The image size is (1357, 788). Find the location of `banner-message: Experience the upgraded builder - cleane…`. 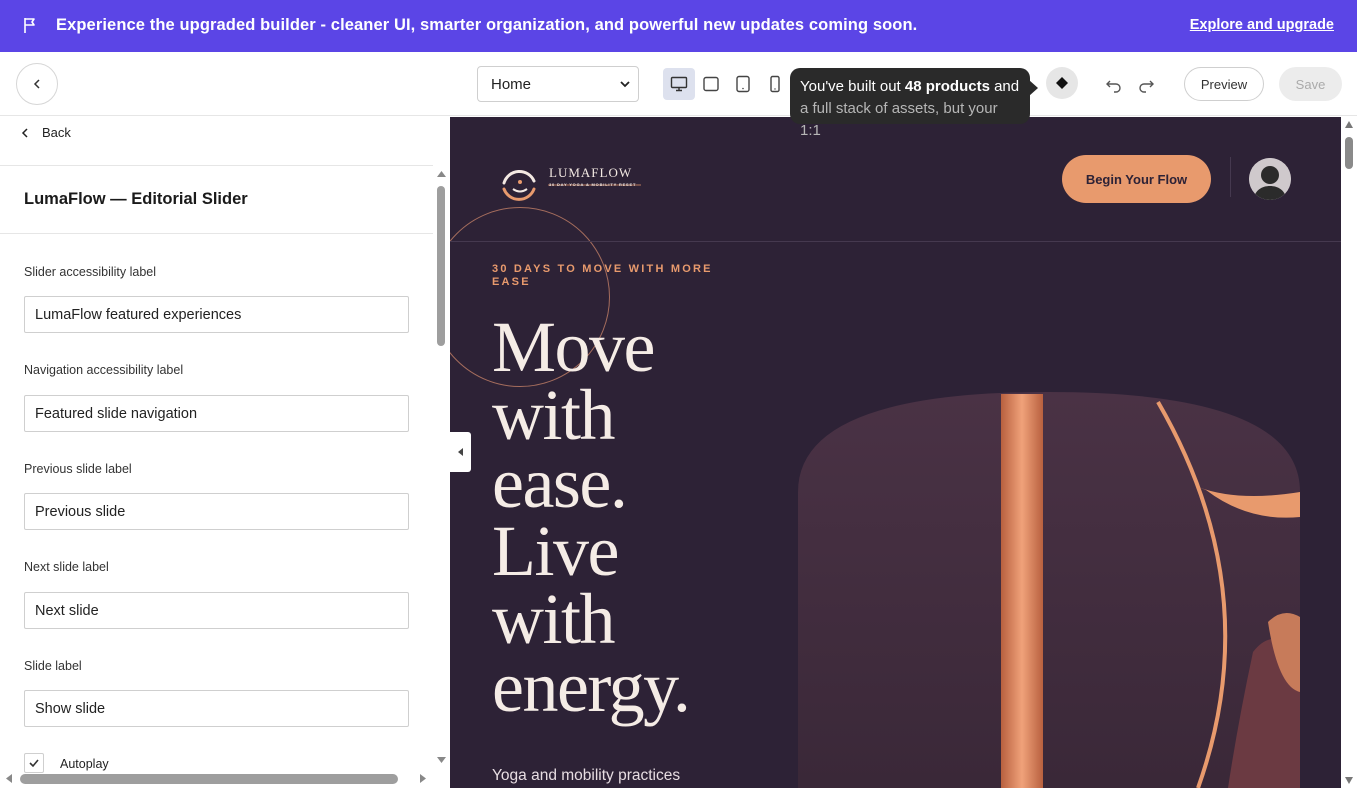

banner-message: Experience the upgraded builder - cleane… is located at coordinates (487, 25).